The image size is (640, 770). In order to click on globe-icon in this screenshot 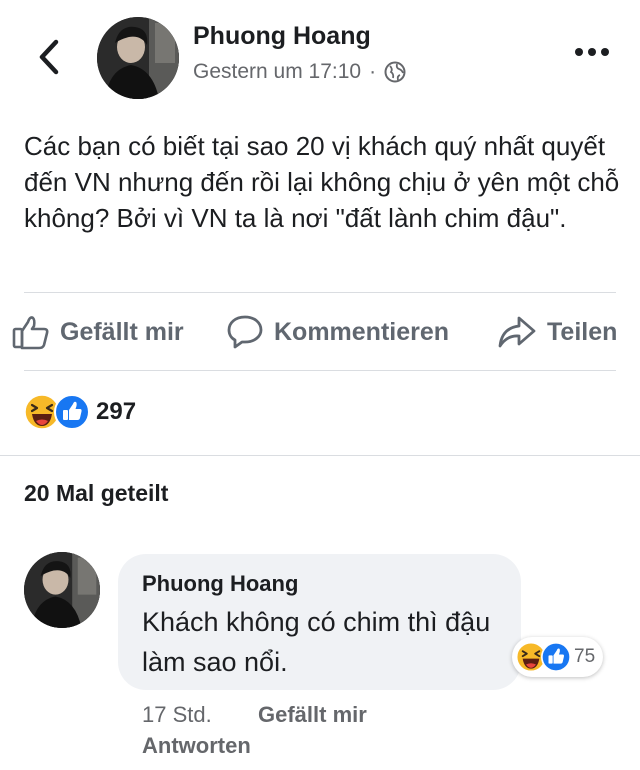, I will do `click(395, 72)`.